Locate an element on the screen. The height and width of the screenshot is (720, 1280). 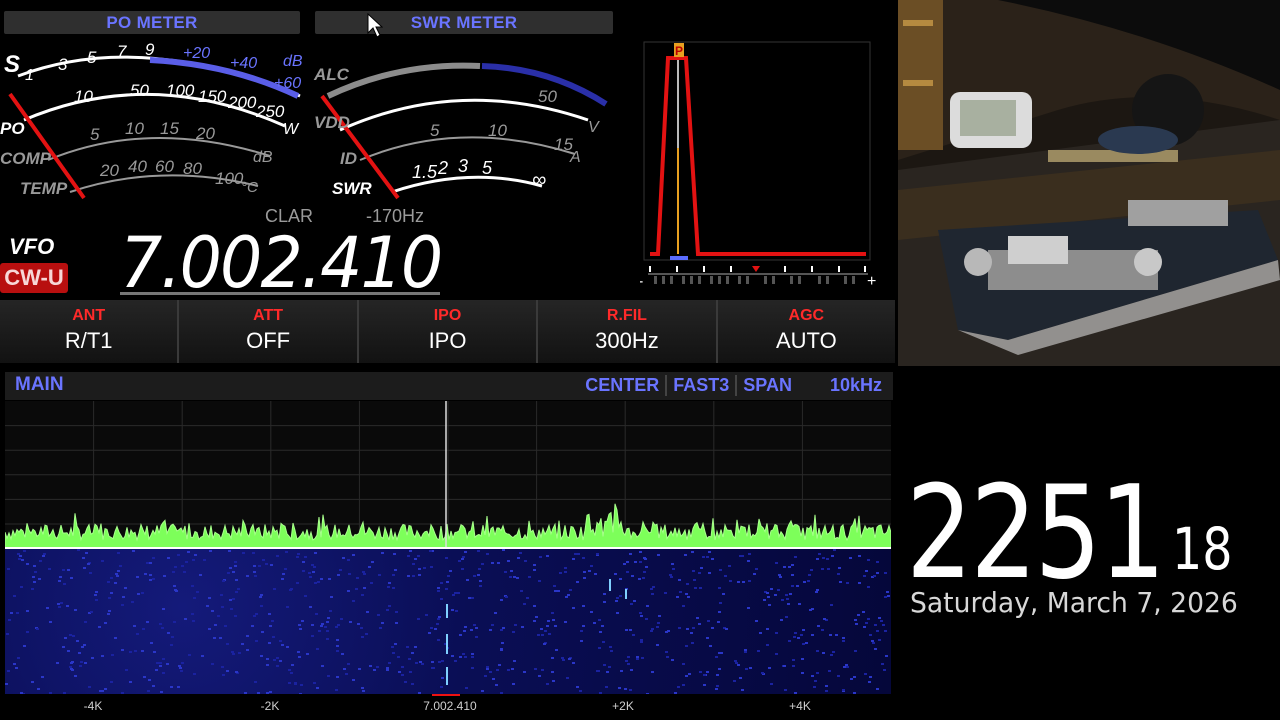
po-mark-100: 100 is located at coordinates (180, 90).